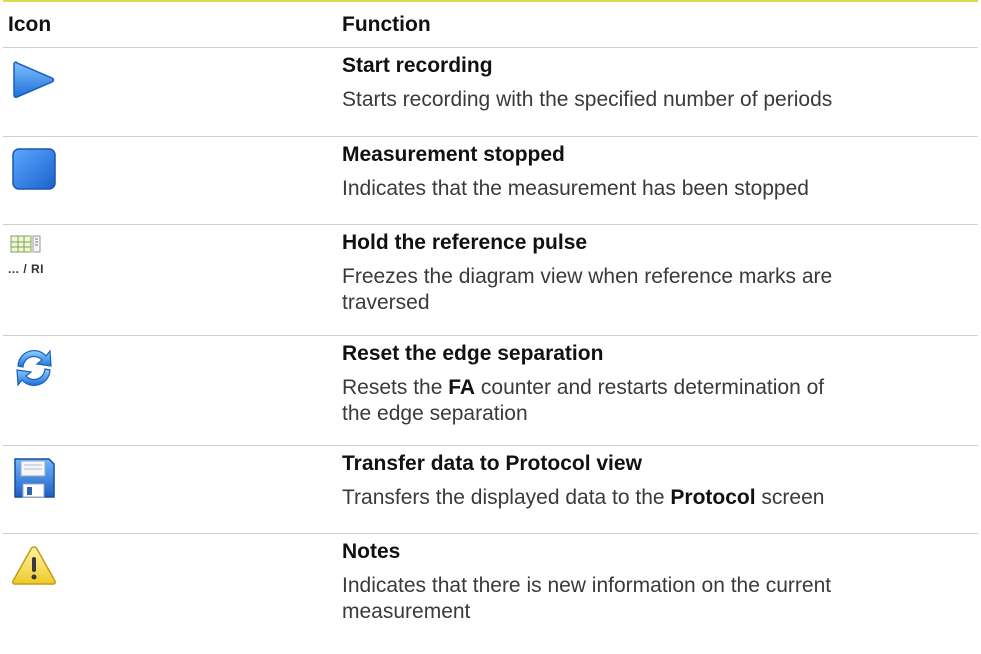 The image size is (981, 654). I want to click on header-icon: Icon, so click(30, 24).